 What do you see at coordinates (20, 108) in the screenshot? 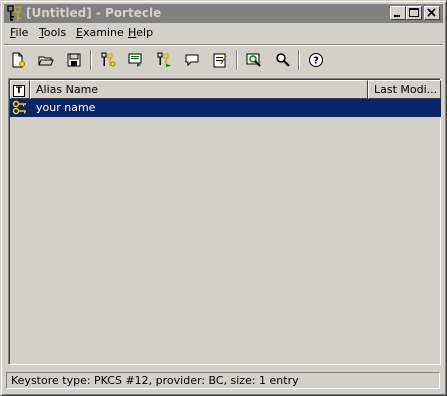
I see `key-pair-icon` at bounding box center [20, 108].